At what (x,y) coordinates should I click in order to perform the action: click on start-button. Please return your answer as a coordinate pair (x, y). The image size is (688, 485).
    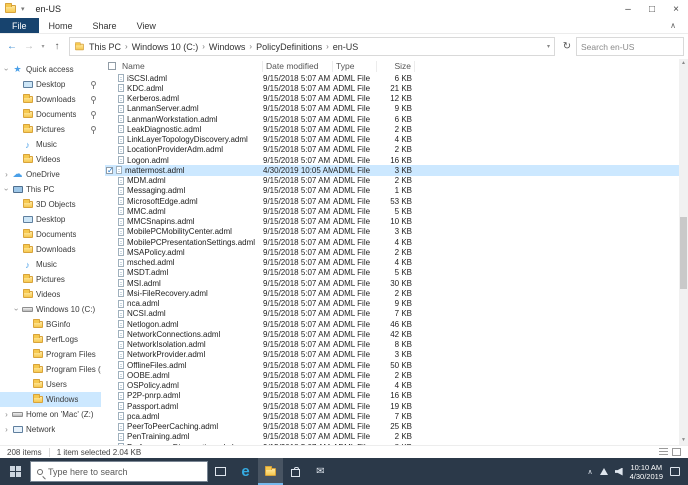
    Looking at the image, I should click on (15, 471).